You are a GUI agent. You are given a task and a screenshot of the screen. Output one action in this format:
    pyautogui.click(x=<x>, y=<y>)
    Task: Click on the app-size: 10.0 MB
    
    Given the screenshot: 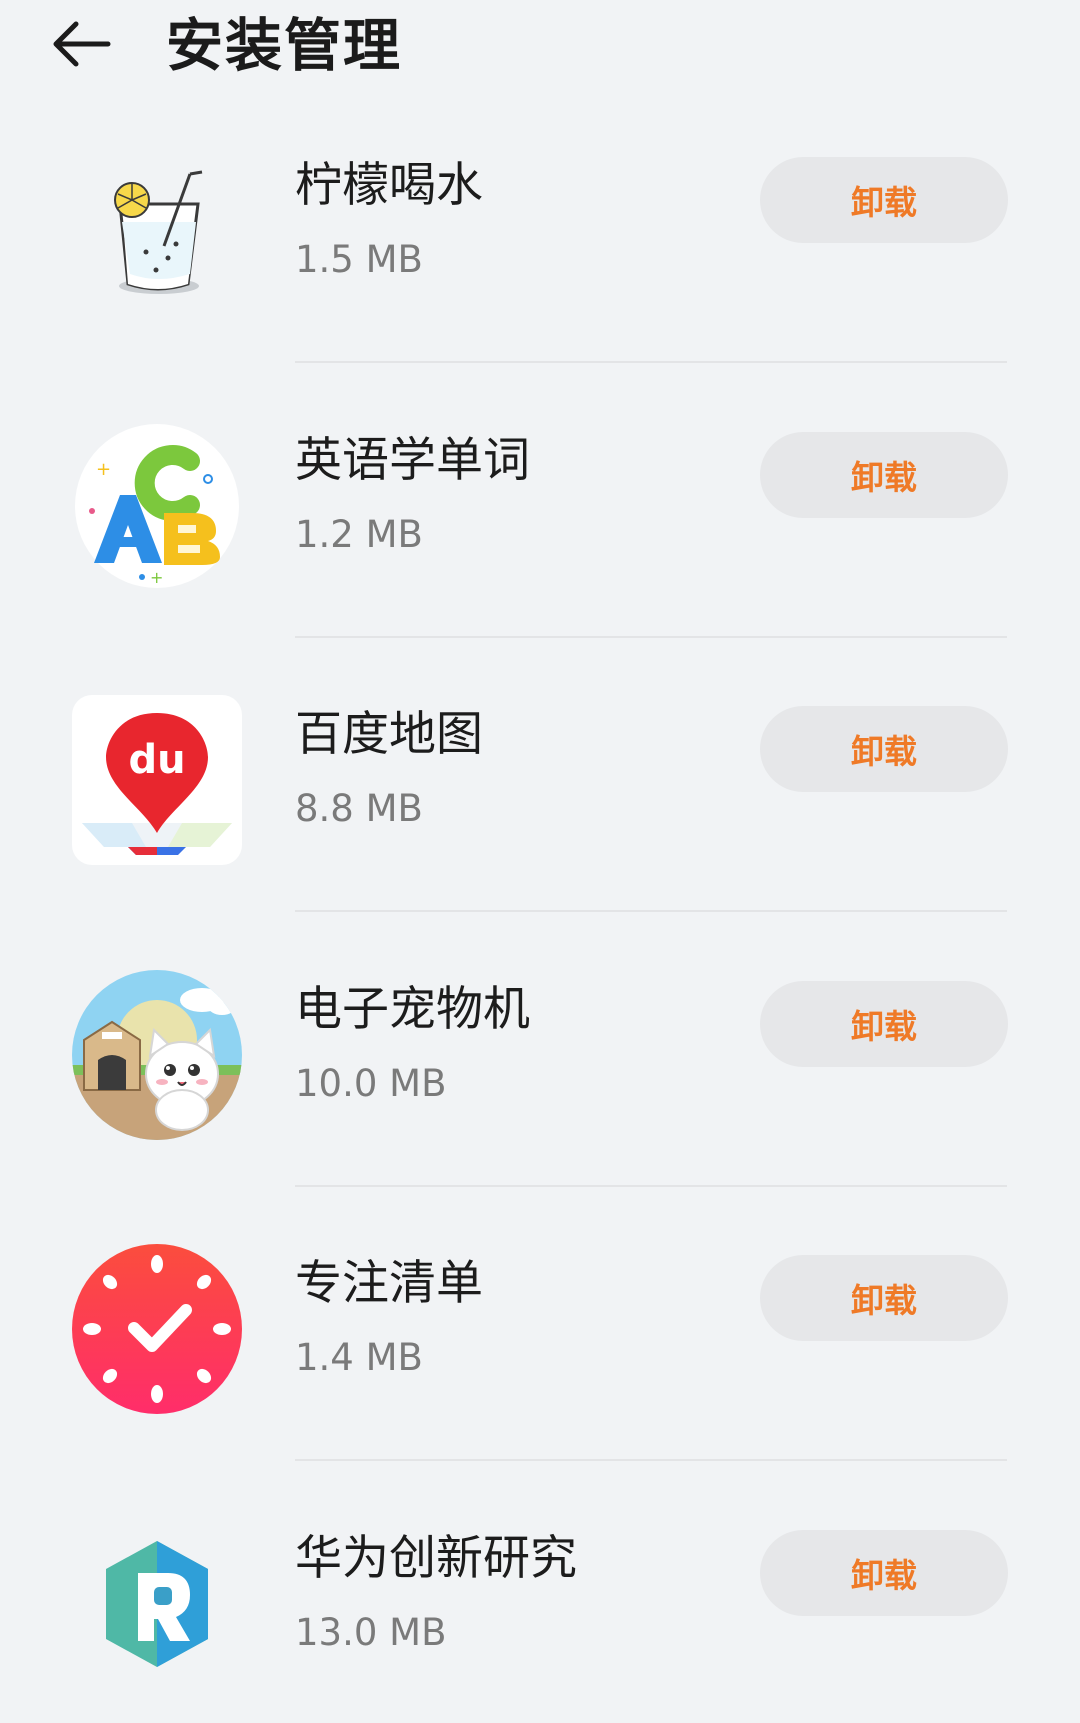 What is the action you would take?
    pyautogui.click(x=371, y=1083)
    